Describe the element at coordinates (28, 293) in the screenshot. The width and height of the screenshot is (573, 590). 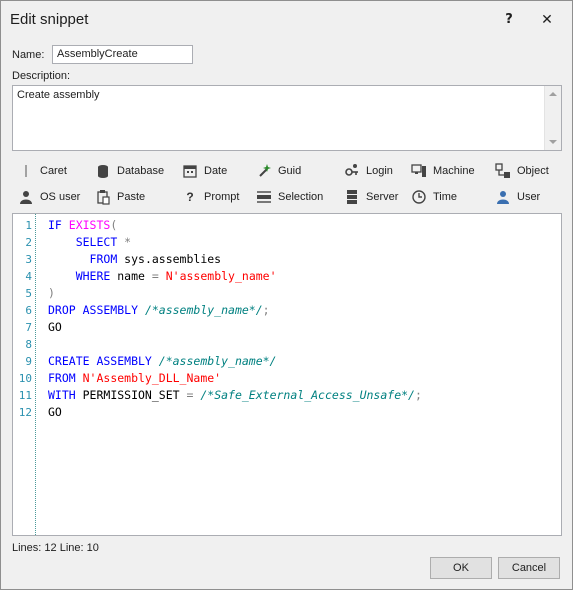
I see `line-number: 5` at that location.